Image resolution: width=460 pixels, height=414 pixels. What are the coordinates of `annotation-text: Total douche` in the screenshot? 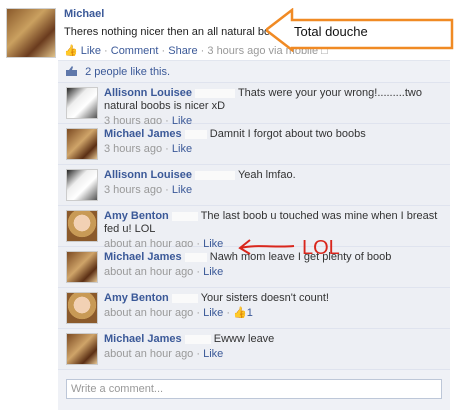 It's located at (331, 31).